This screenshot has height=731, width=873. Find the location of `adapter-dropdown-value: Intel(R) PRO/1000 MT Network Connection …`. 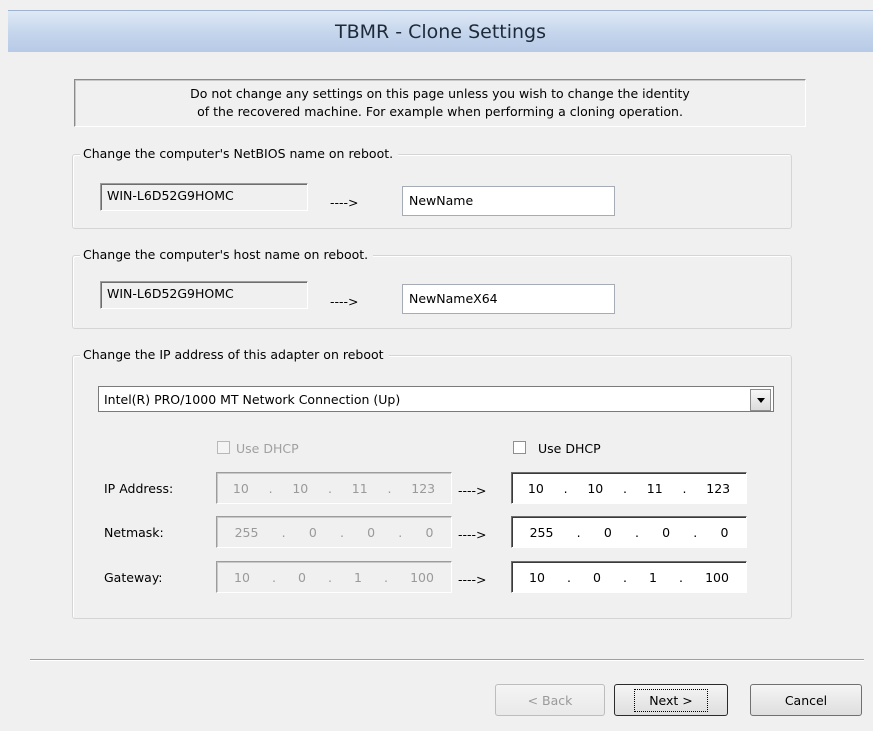

adapter-dropdown-value: Intel(R) PRO/1000 MT Network Connection … is located at coordinates (252, 399).